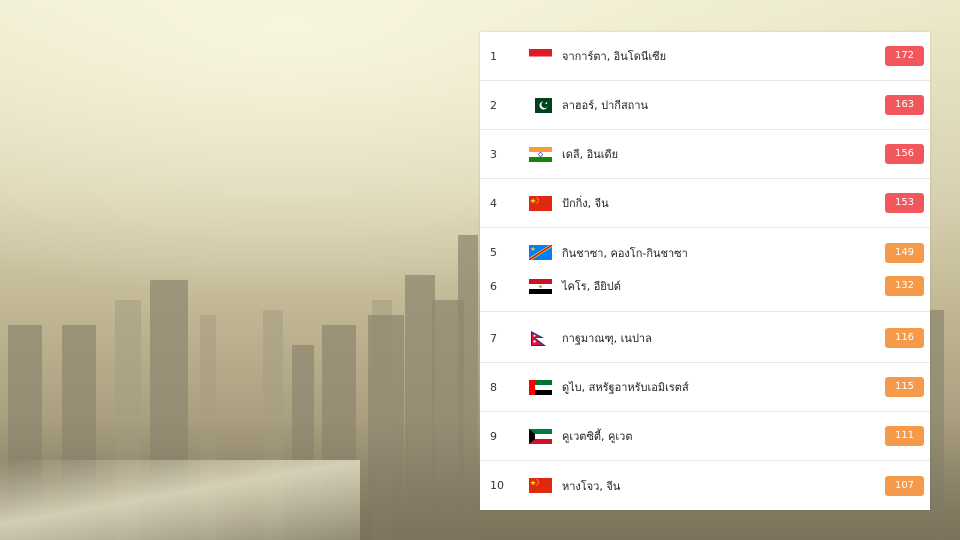  Describe the element at coordinates (605, 105) in the screenshot. I see `city-name: ลาฮอร์, ปากีสถาน` at that location.